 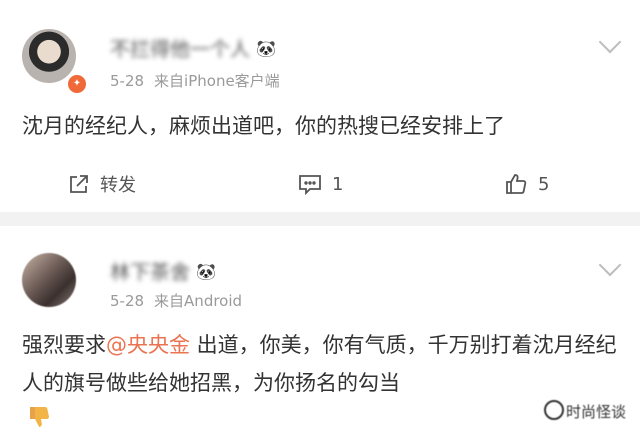 I want to click on comment-icon, so click(x=310, y=185).